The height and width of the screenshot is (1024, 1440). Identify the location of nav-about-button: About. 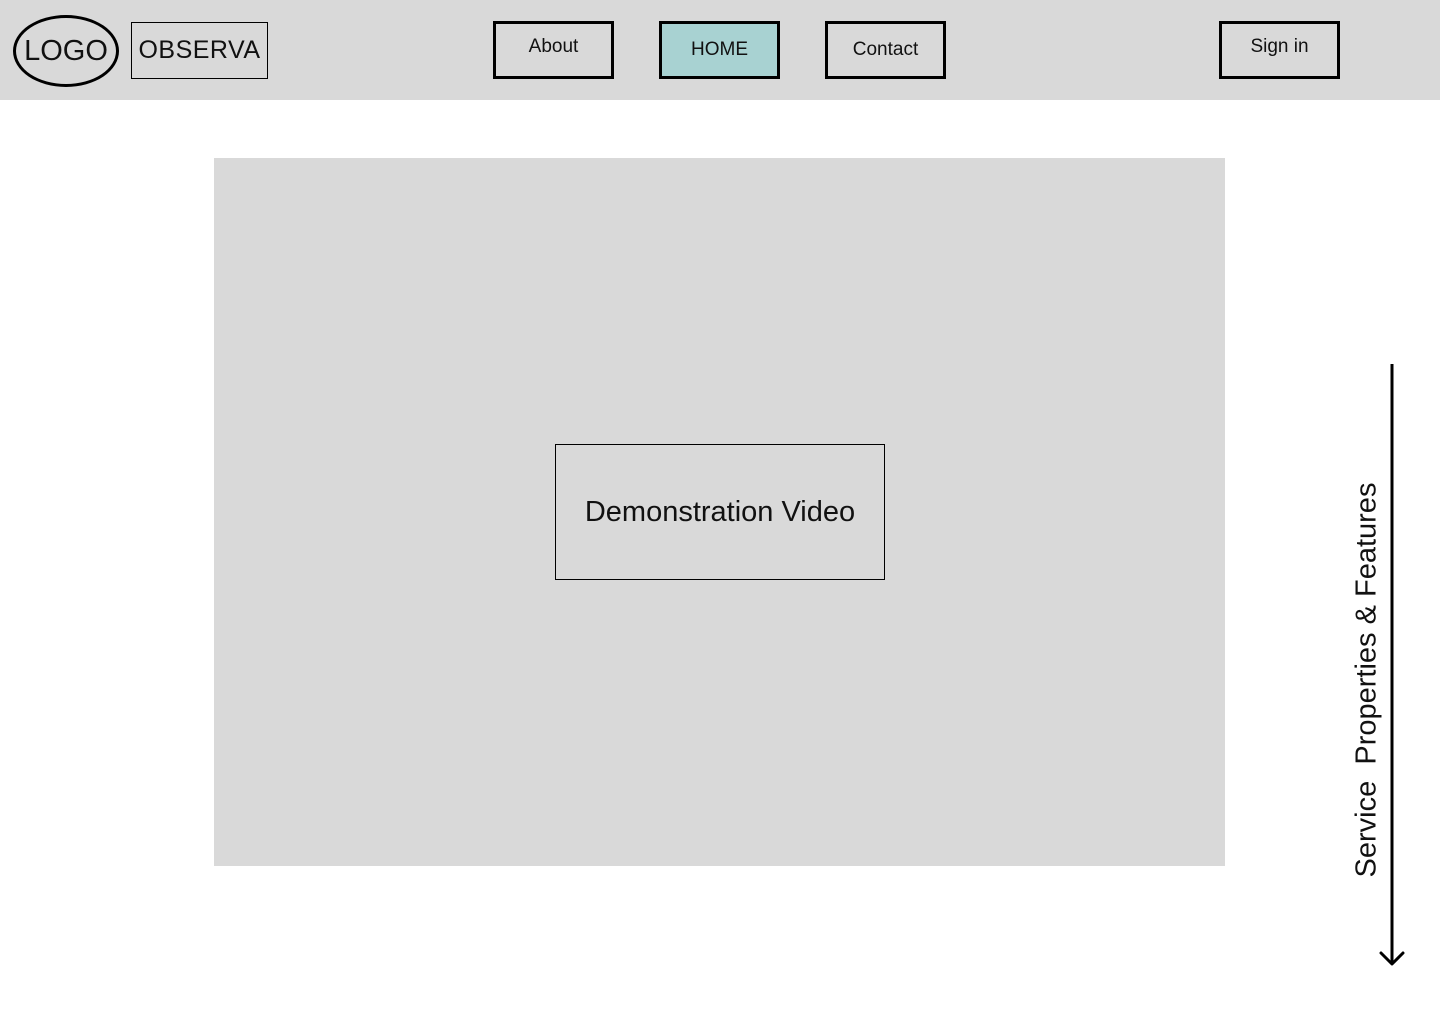
(553, 50).